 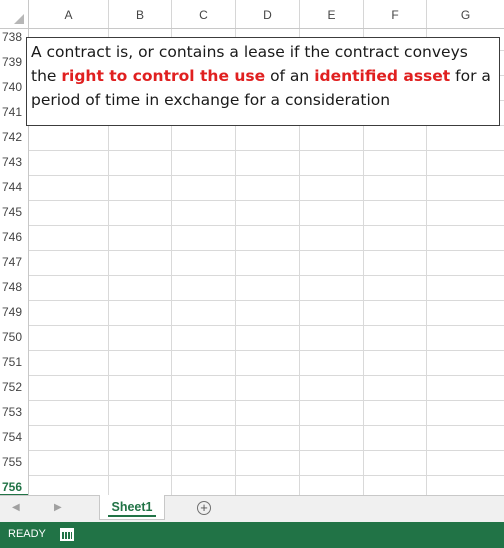 I want to click on row-header: 750, so click(x=14, y=337).